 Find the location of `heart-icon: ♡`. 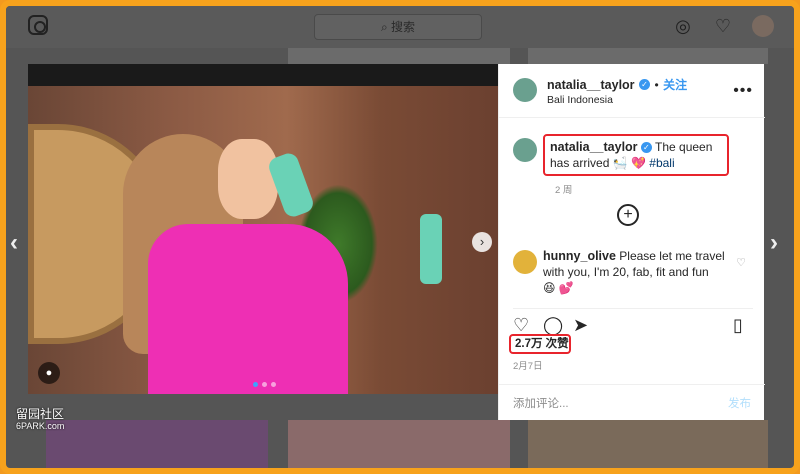

heart-icon: ♡ is located at coordinates (723, 26).